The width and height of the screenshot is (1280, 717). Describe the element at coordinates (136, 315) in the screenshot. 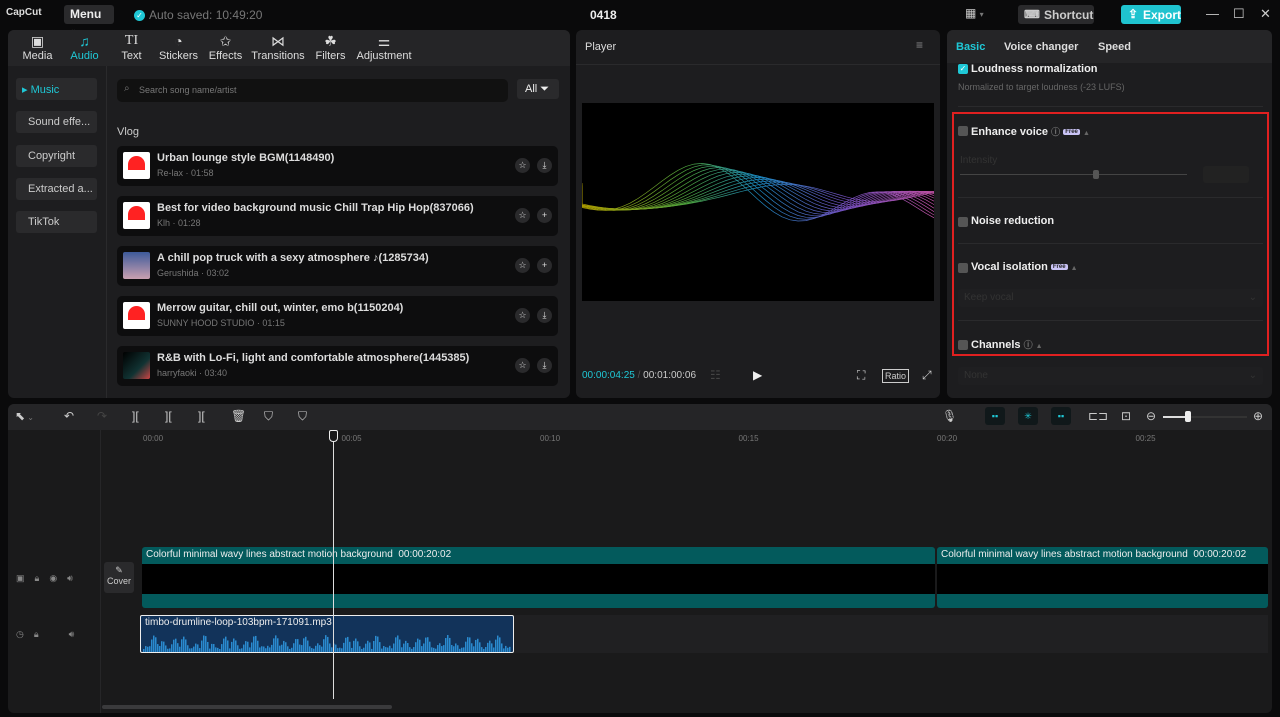

I see `song-thumbnail` at that location.